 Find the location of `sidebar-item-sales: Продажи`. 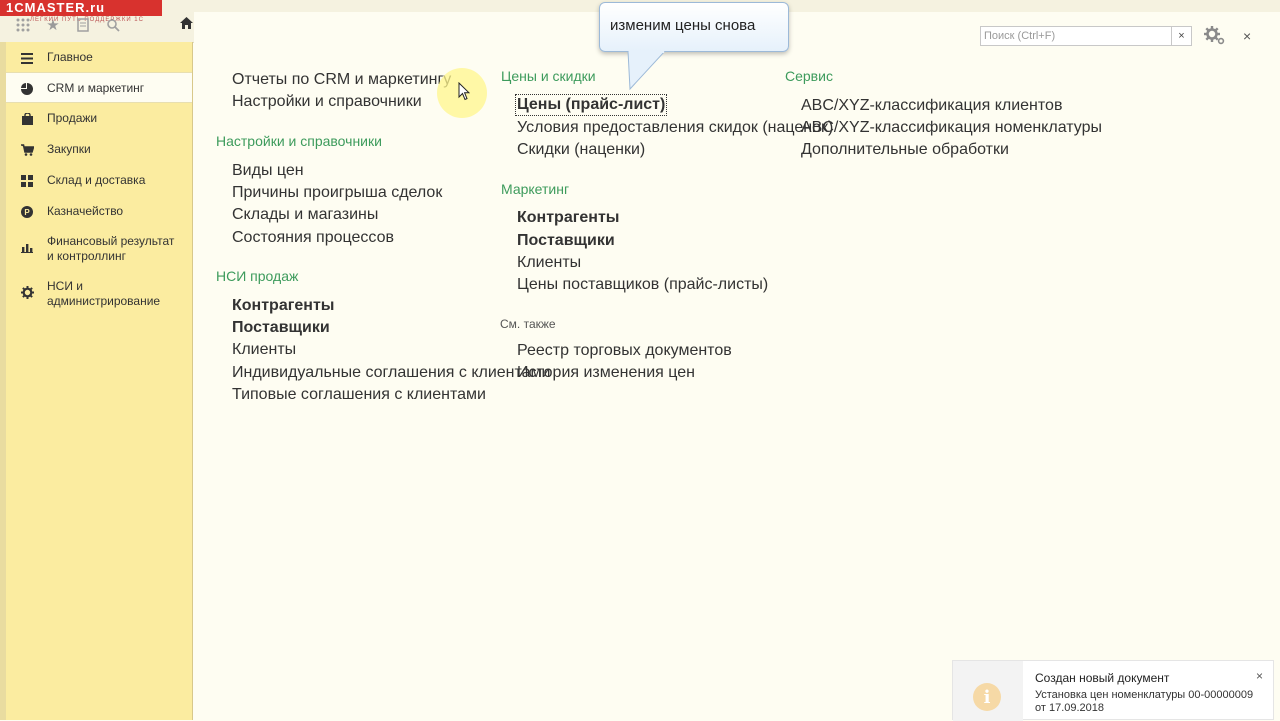

sidebar-item-sales: Продажи is located at coordinates (99, 118).